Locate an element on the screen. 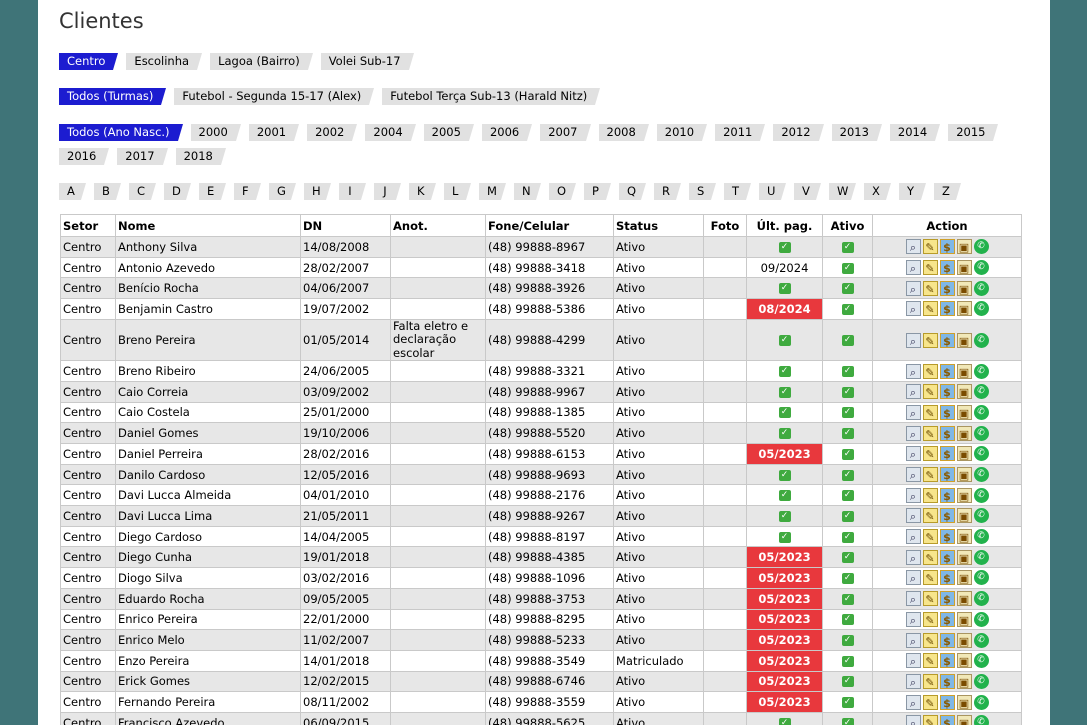 The image size is (1087, 725). tab-ano-7: 2007 is located at coordinates (565, 132).